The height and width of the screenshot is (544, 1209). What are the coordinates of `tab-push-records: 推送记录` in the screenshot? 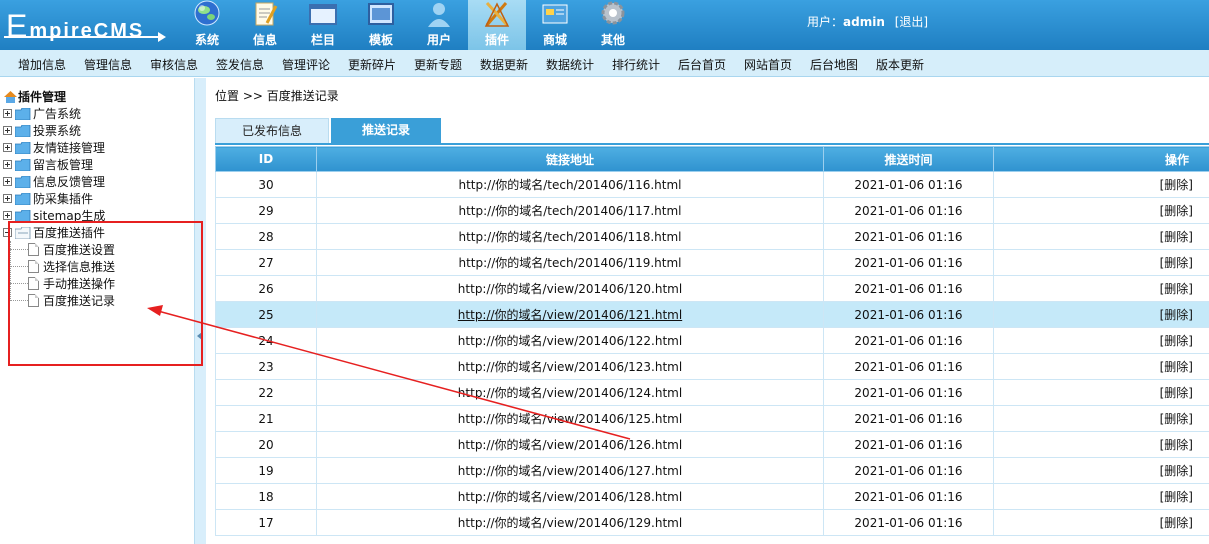 It's located at (386, 130).